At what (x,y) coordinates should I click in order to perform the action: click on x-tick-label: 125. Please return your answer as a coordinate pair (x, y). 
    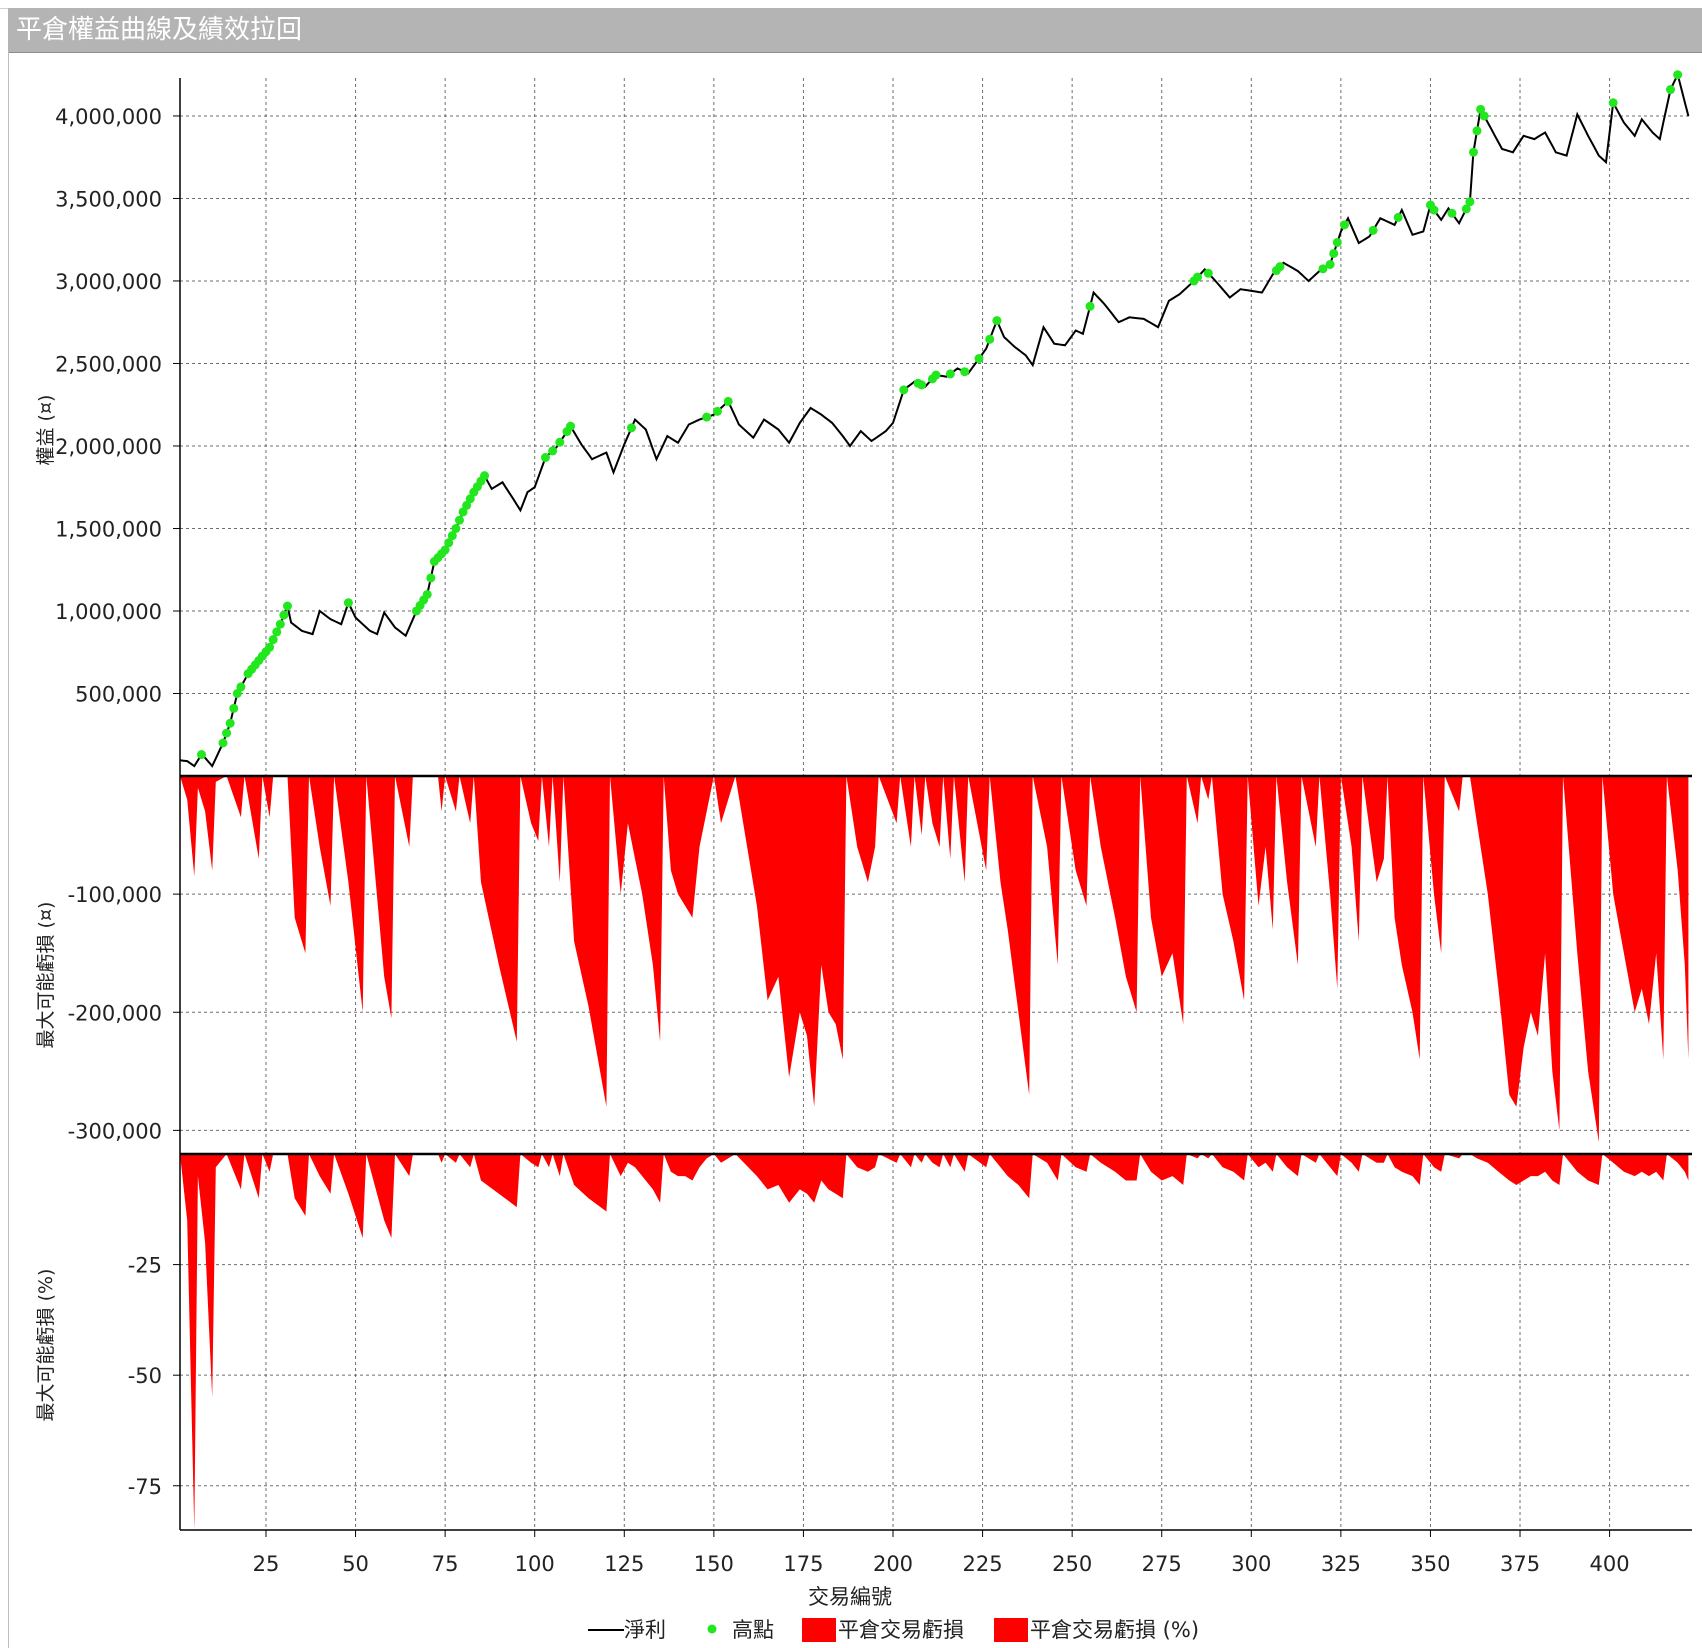
    Looking at the image, I should click on (624, 1564).